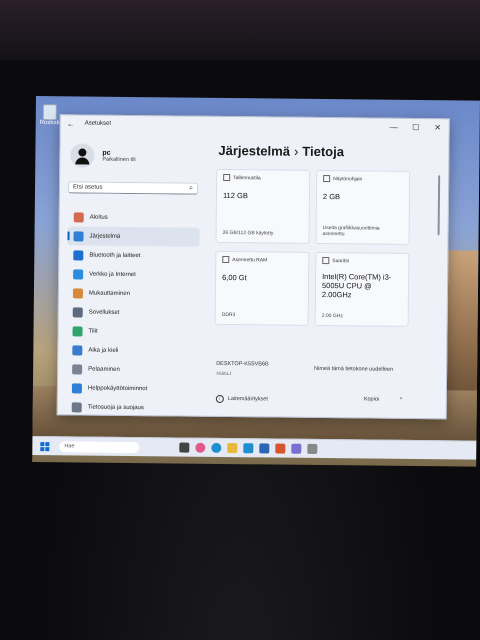  I want to click on apps-icon, so click(77, 312).